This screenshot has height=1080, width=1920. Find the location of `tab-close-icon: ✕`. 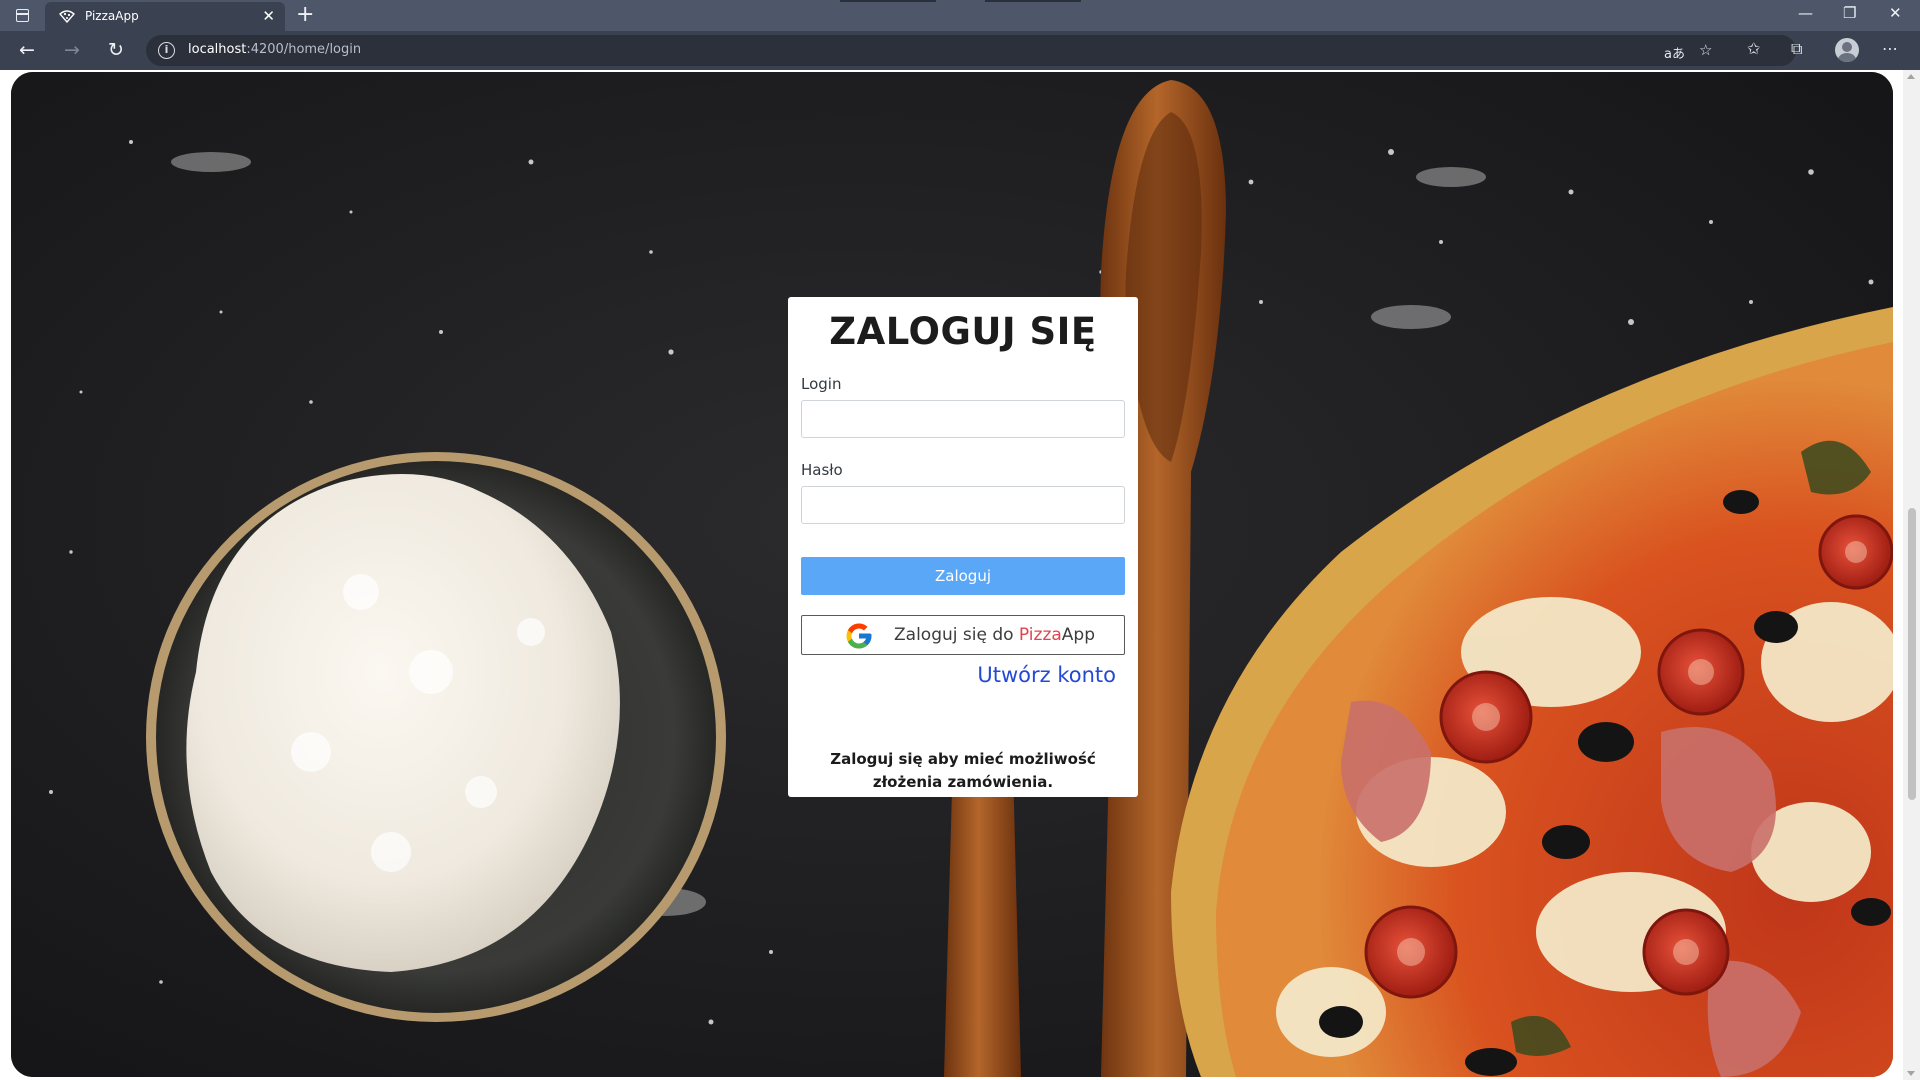

tab-close-icon: ✕ is located at coordinates (268, 16).